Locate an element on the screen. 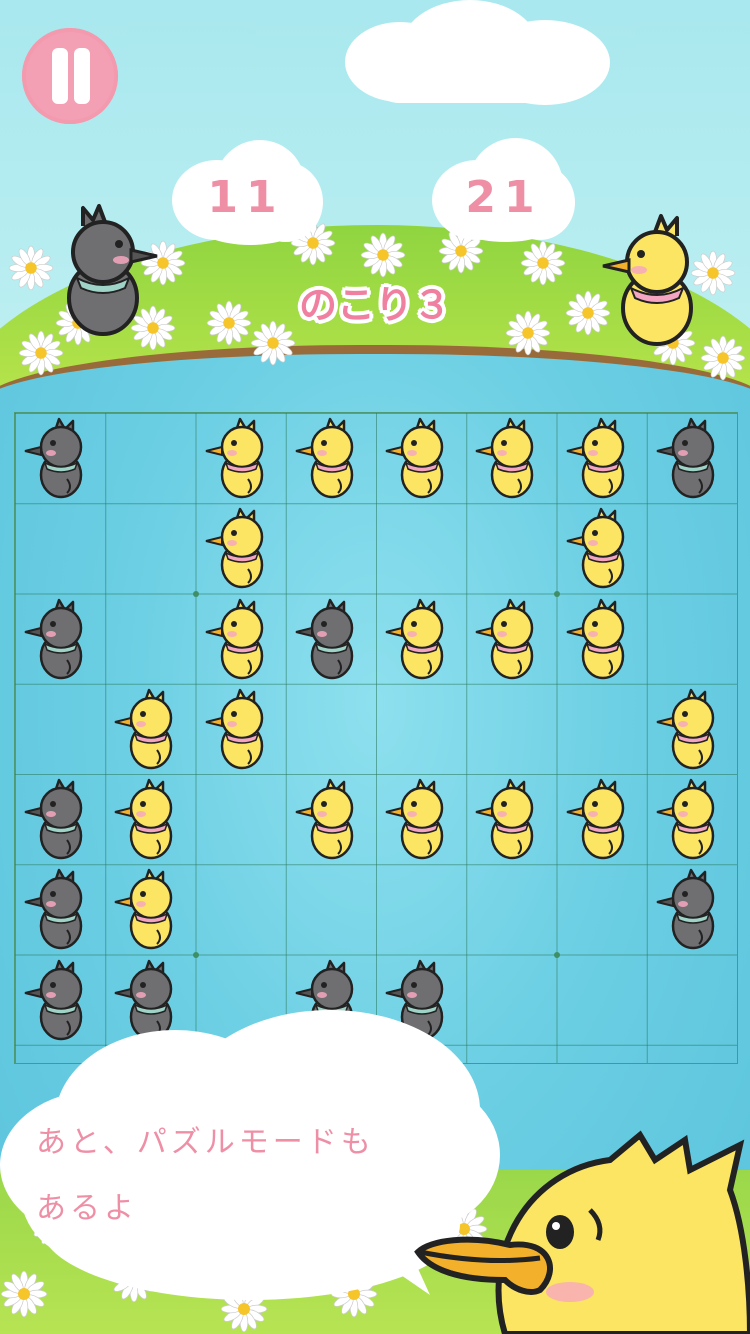 This screenshot has width=750, height=1334. yellow-duck-player-icon is located at coordinates (647, 280).